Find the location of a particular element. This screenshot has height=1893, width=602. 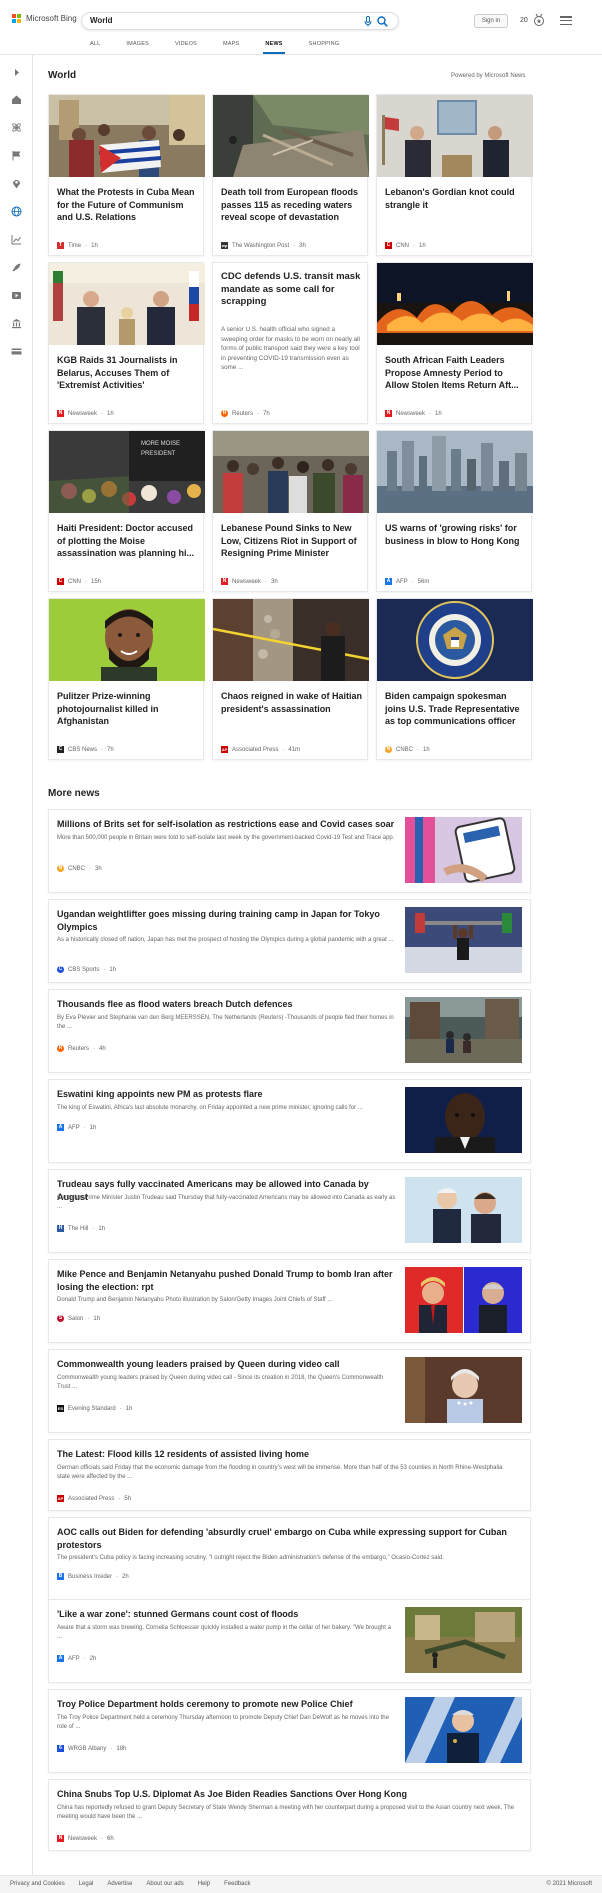

source-logo-icon: T is located at coordinates (60, 245).